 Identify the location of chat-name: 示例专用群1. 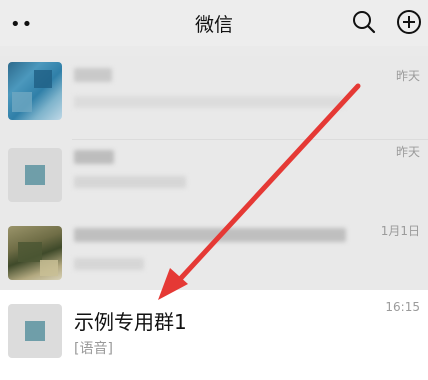
(130, 322).